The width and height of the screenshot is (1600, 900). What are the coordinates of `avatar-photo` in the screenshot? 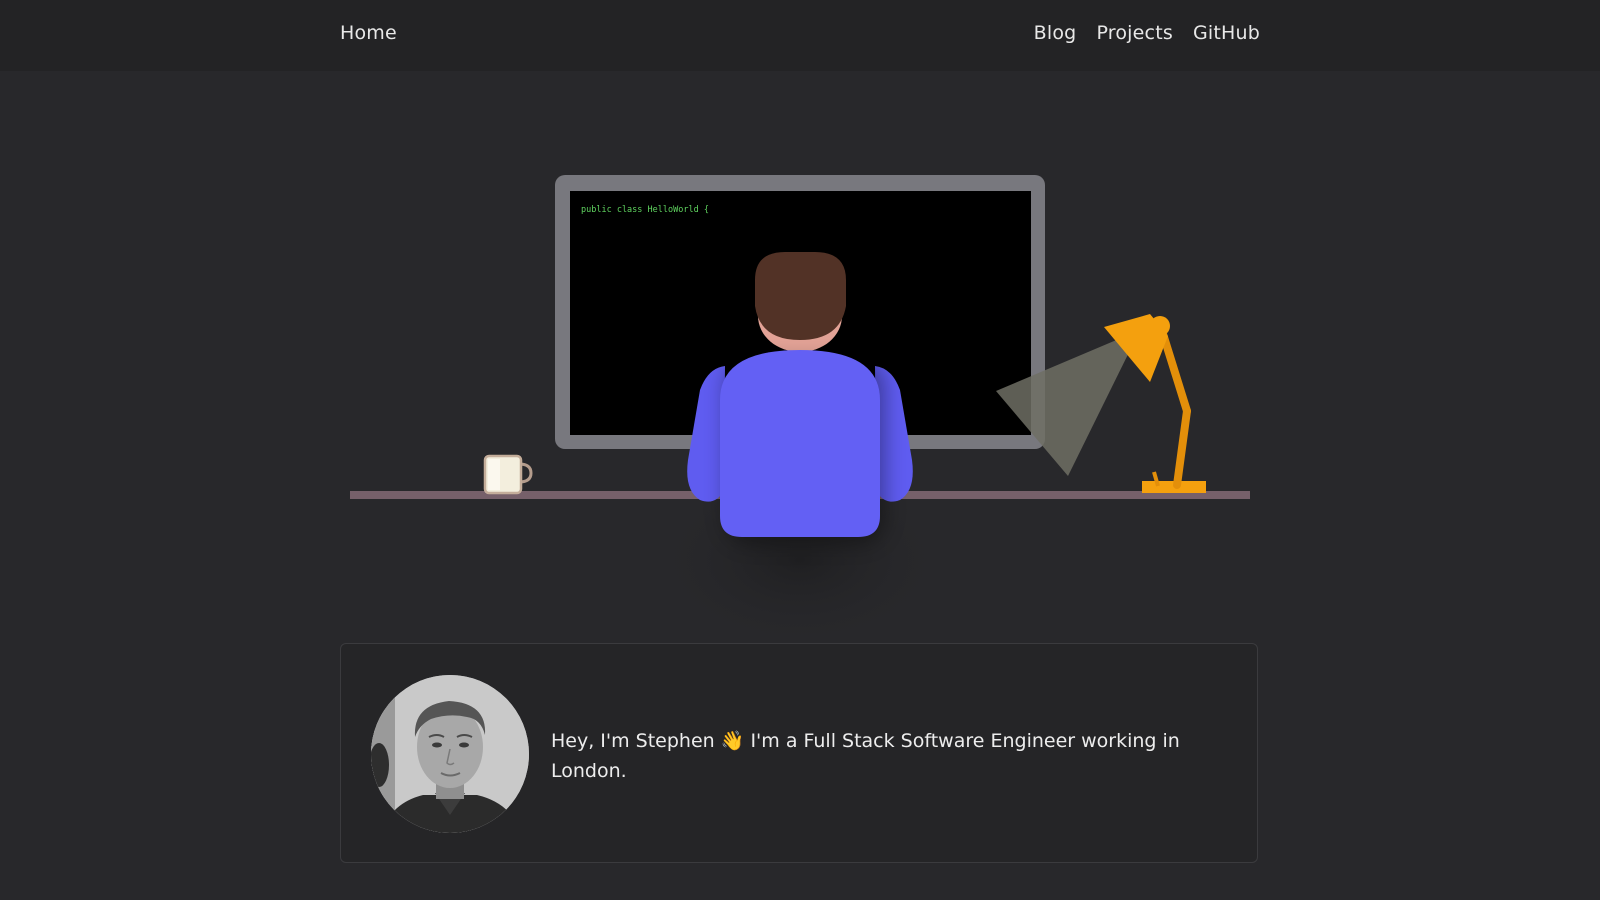 It's located at (450, 754).